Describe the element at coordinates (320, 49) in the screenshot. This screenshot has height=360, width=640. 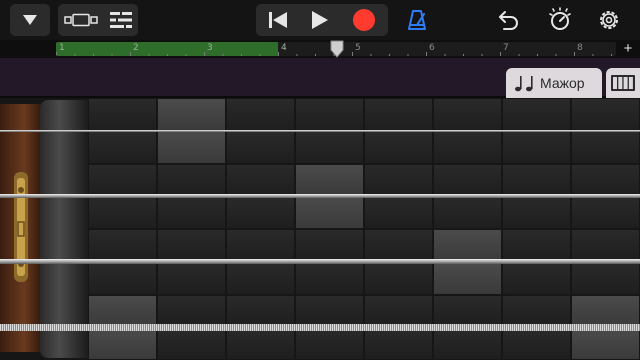
I see `timeline-ruler: 1 2 3 4 5 6 7 8` at that location.